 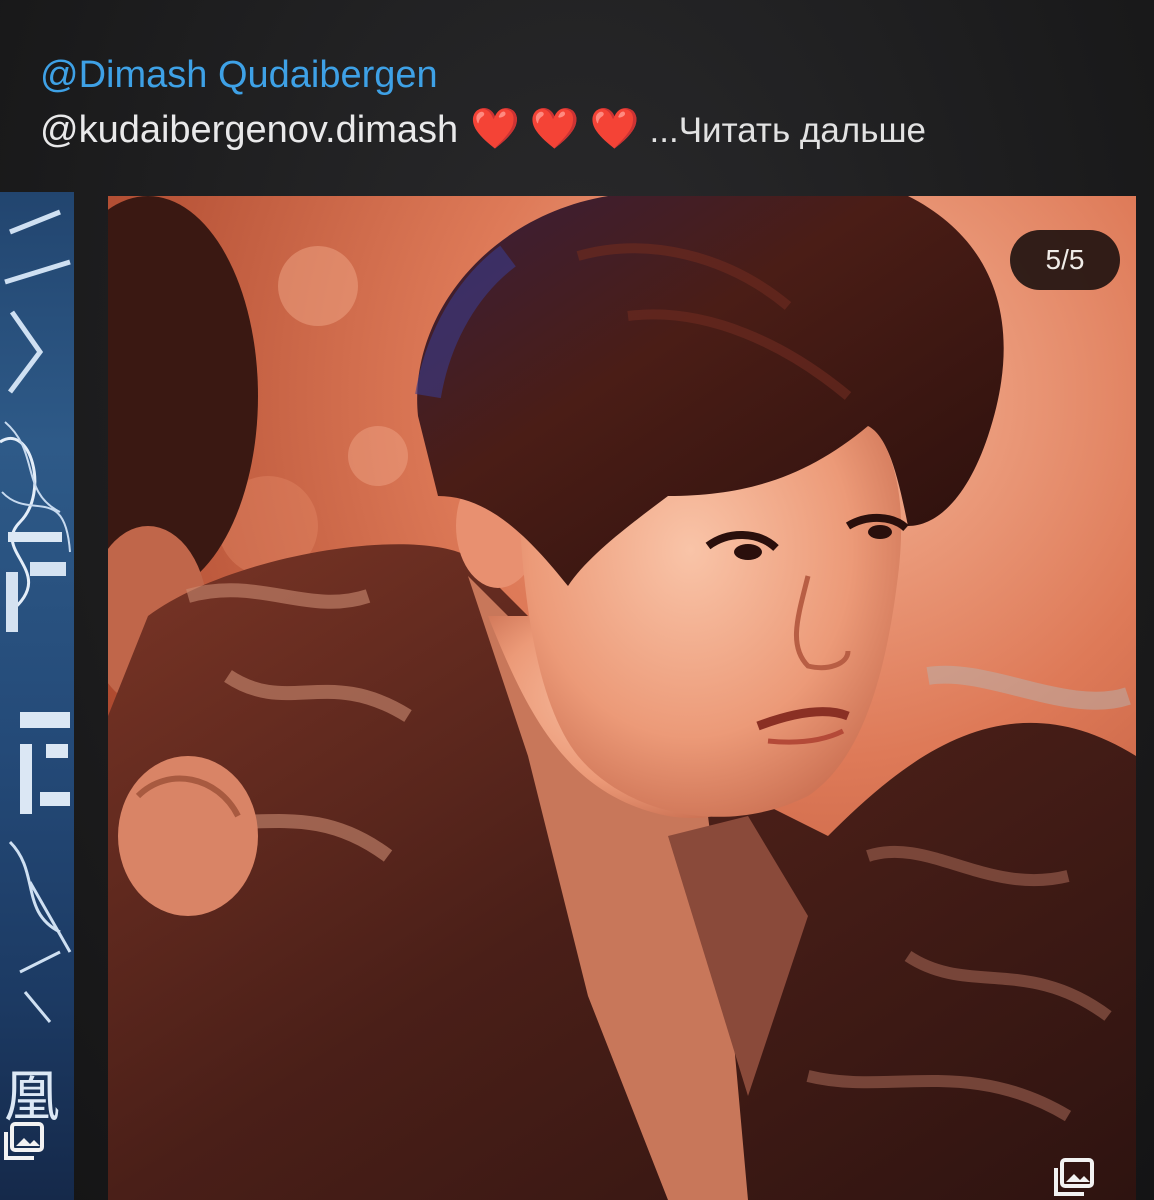 I want to click on read-more-link: ...Читать дальше, so click(x=788, y=130).